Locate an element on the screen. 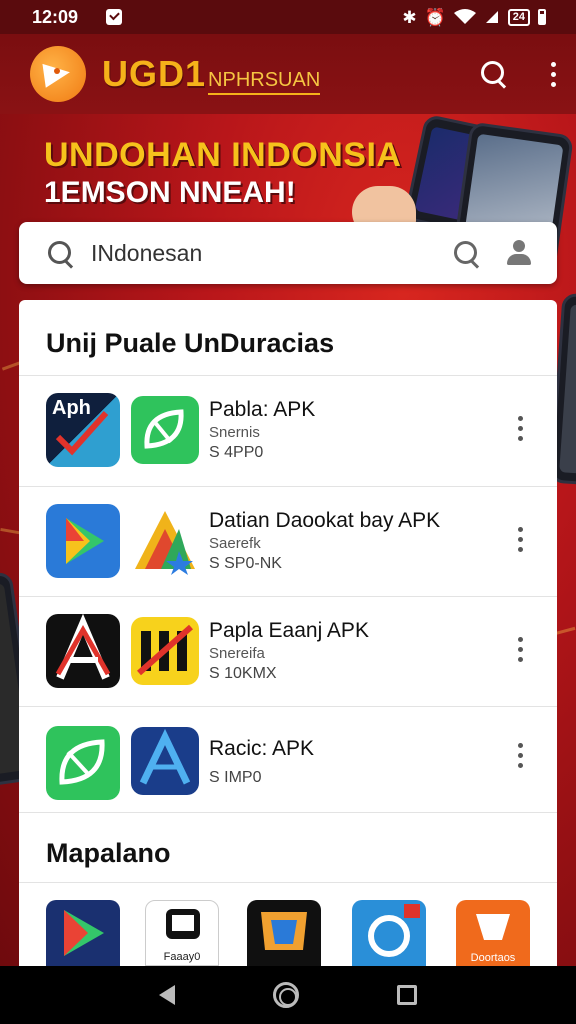 This screenshot has width=576, height=1024. wifi-icon is located at coordinates (464, 16).